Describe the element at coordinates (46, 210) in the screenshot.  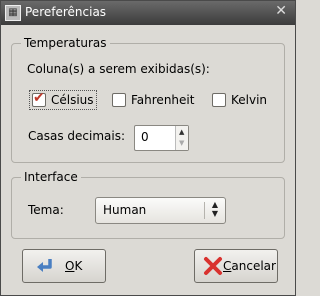
I see `theme-label: Tema:` at that location.